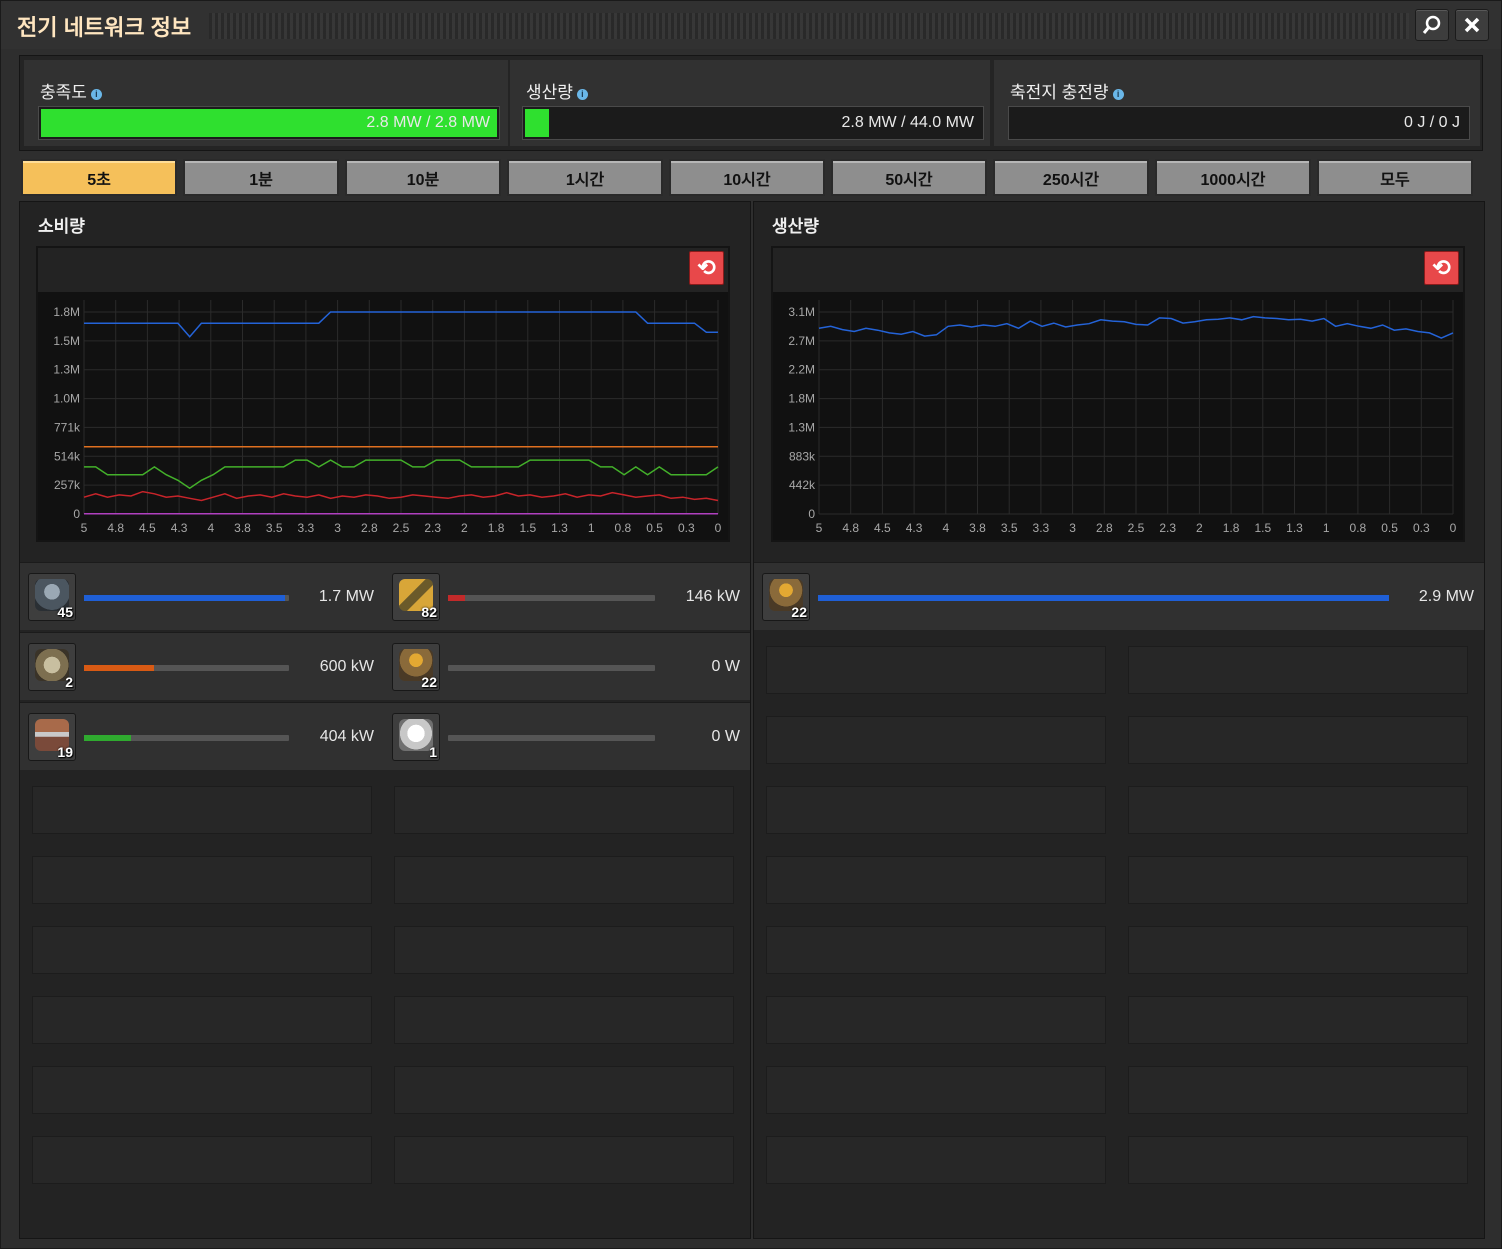  Describe the element at coordinates (67, 485) in the screenshot. I see `y-tick-label: 257k` at that location.